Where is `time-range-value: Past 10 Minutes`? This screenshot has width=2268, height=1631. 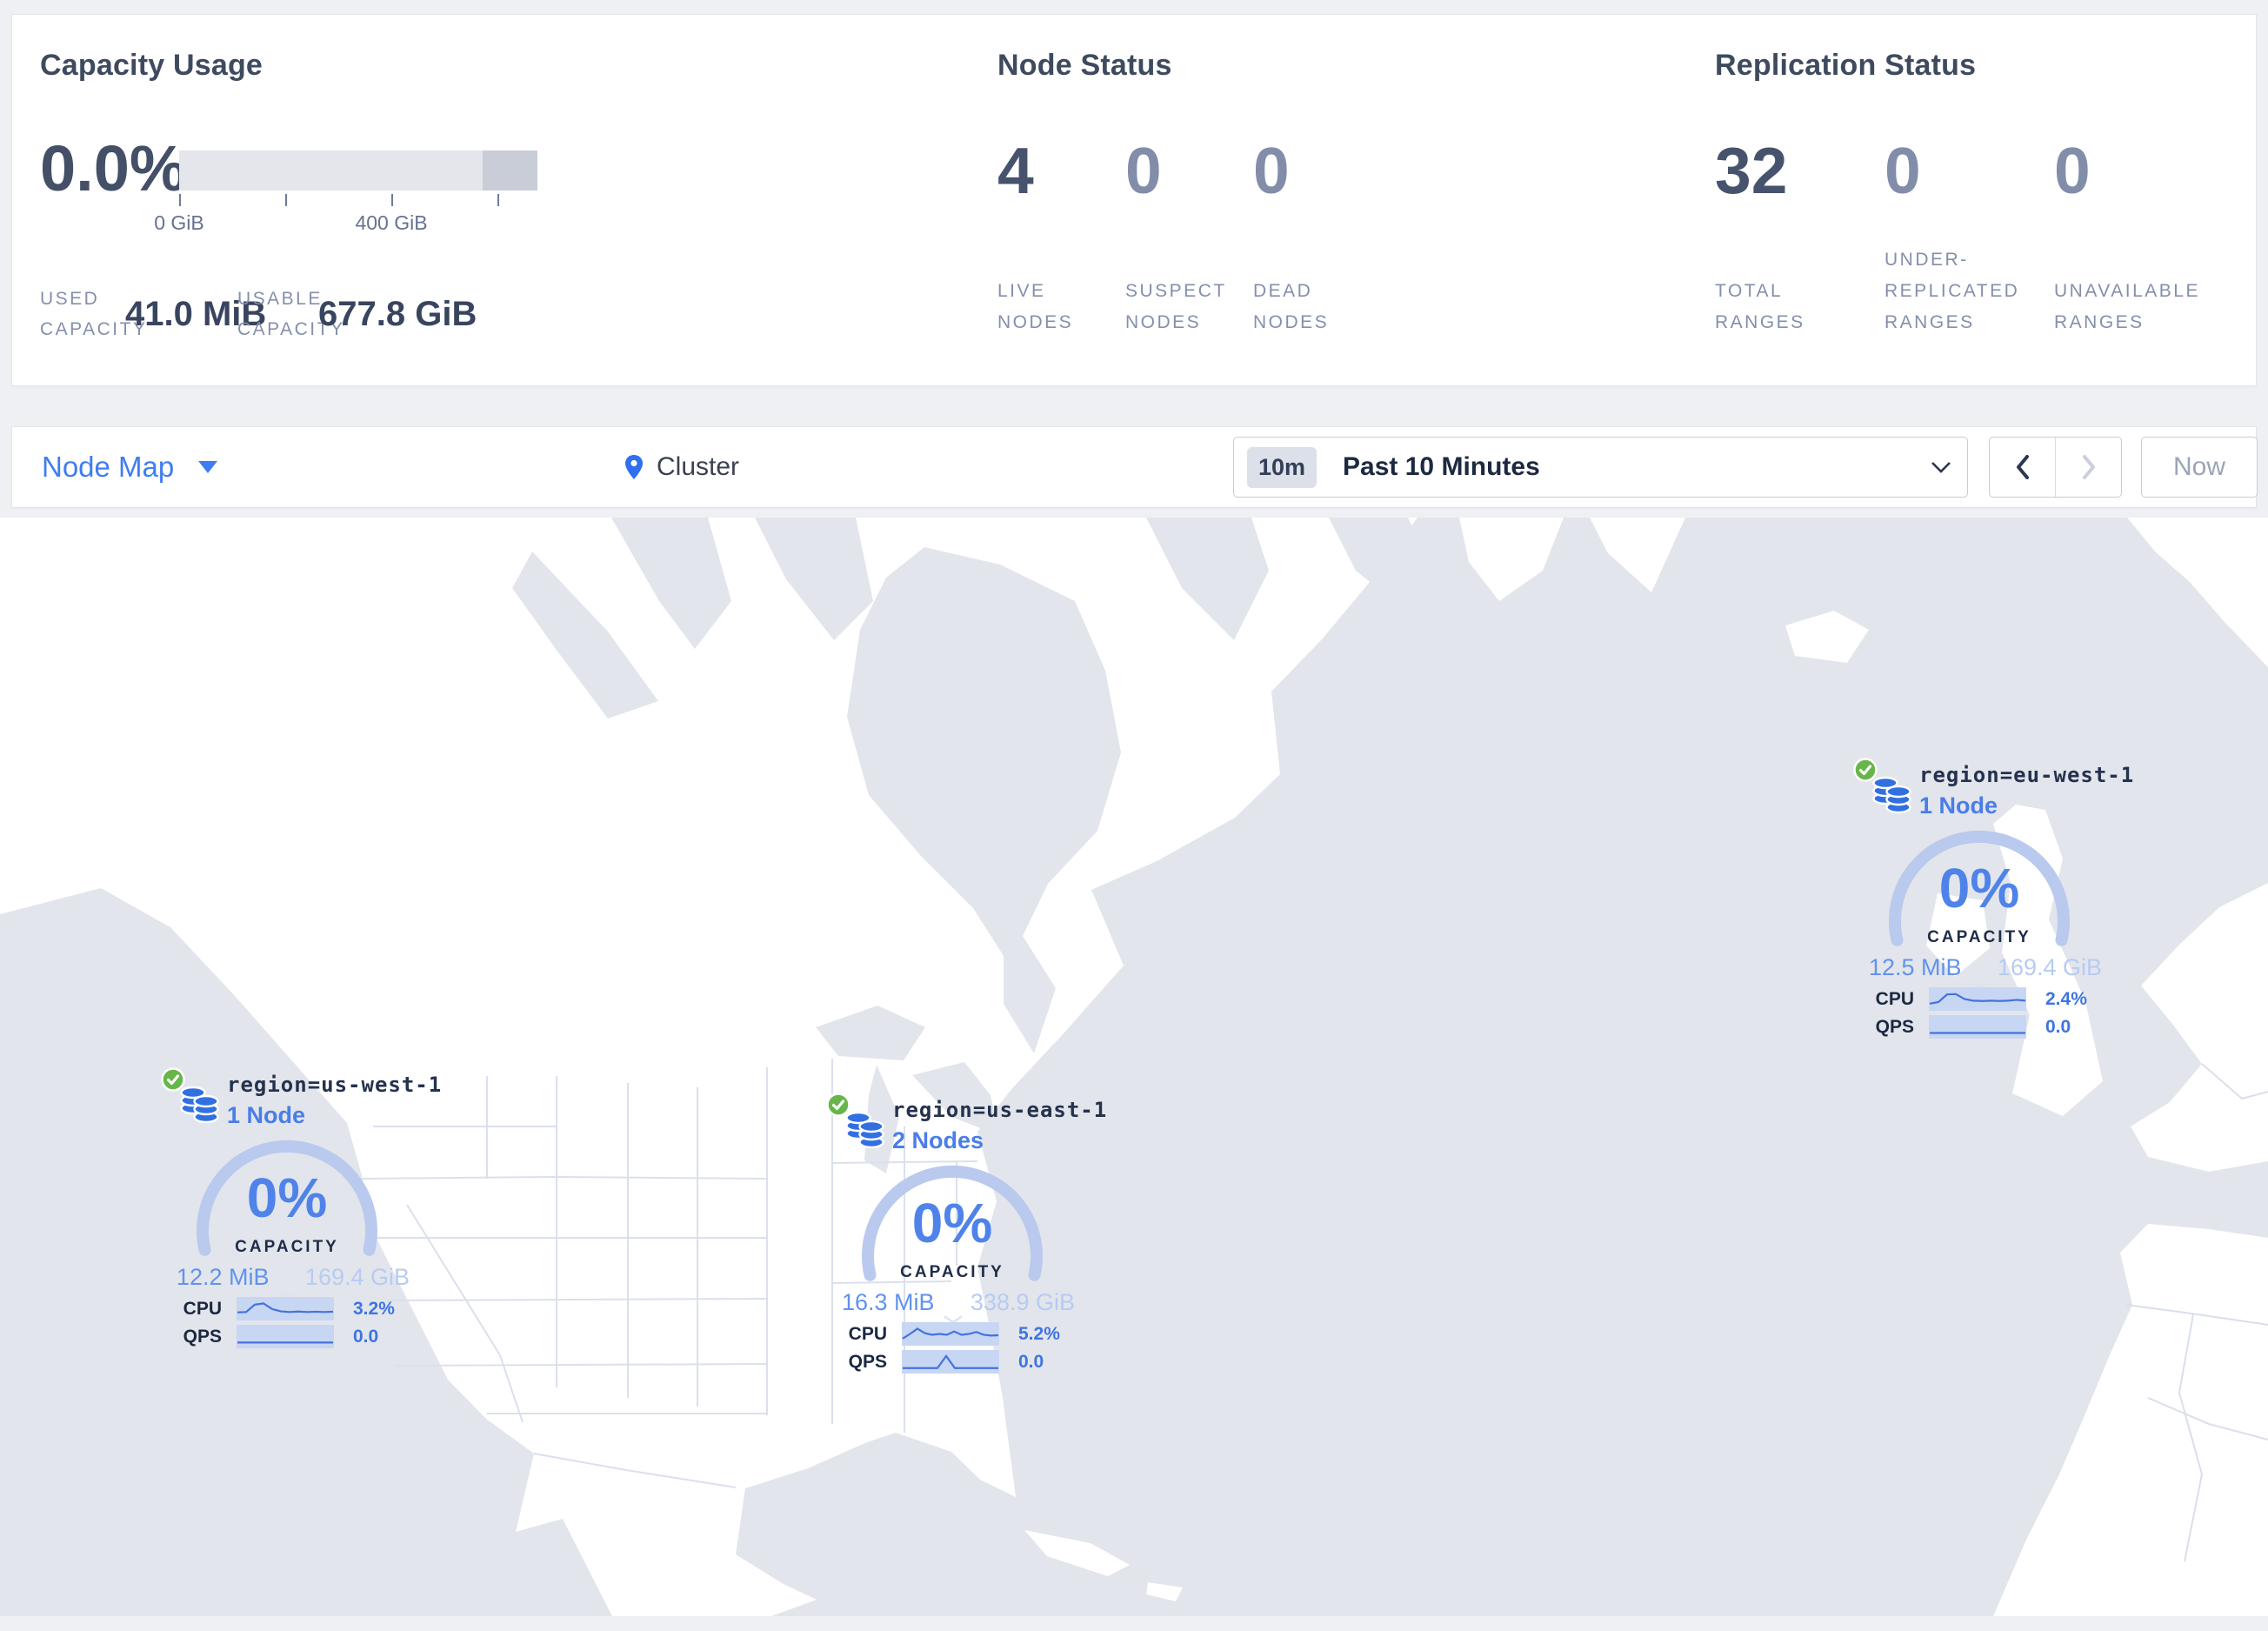
time-range-value: Past 10 Minutes is located at coordinates (1441, 466).